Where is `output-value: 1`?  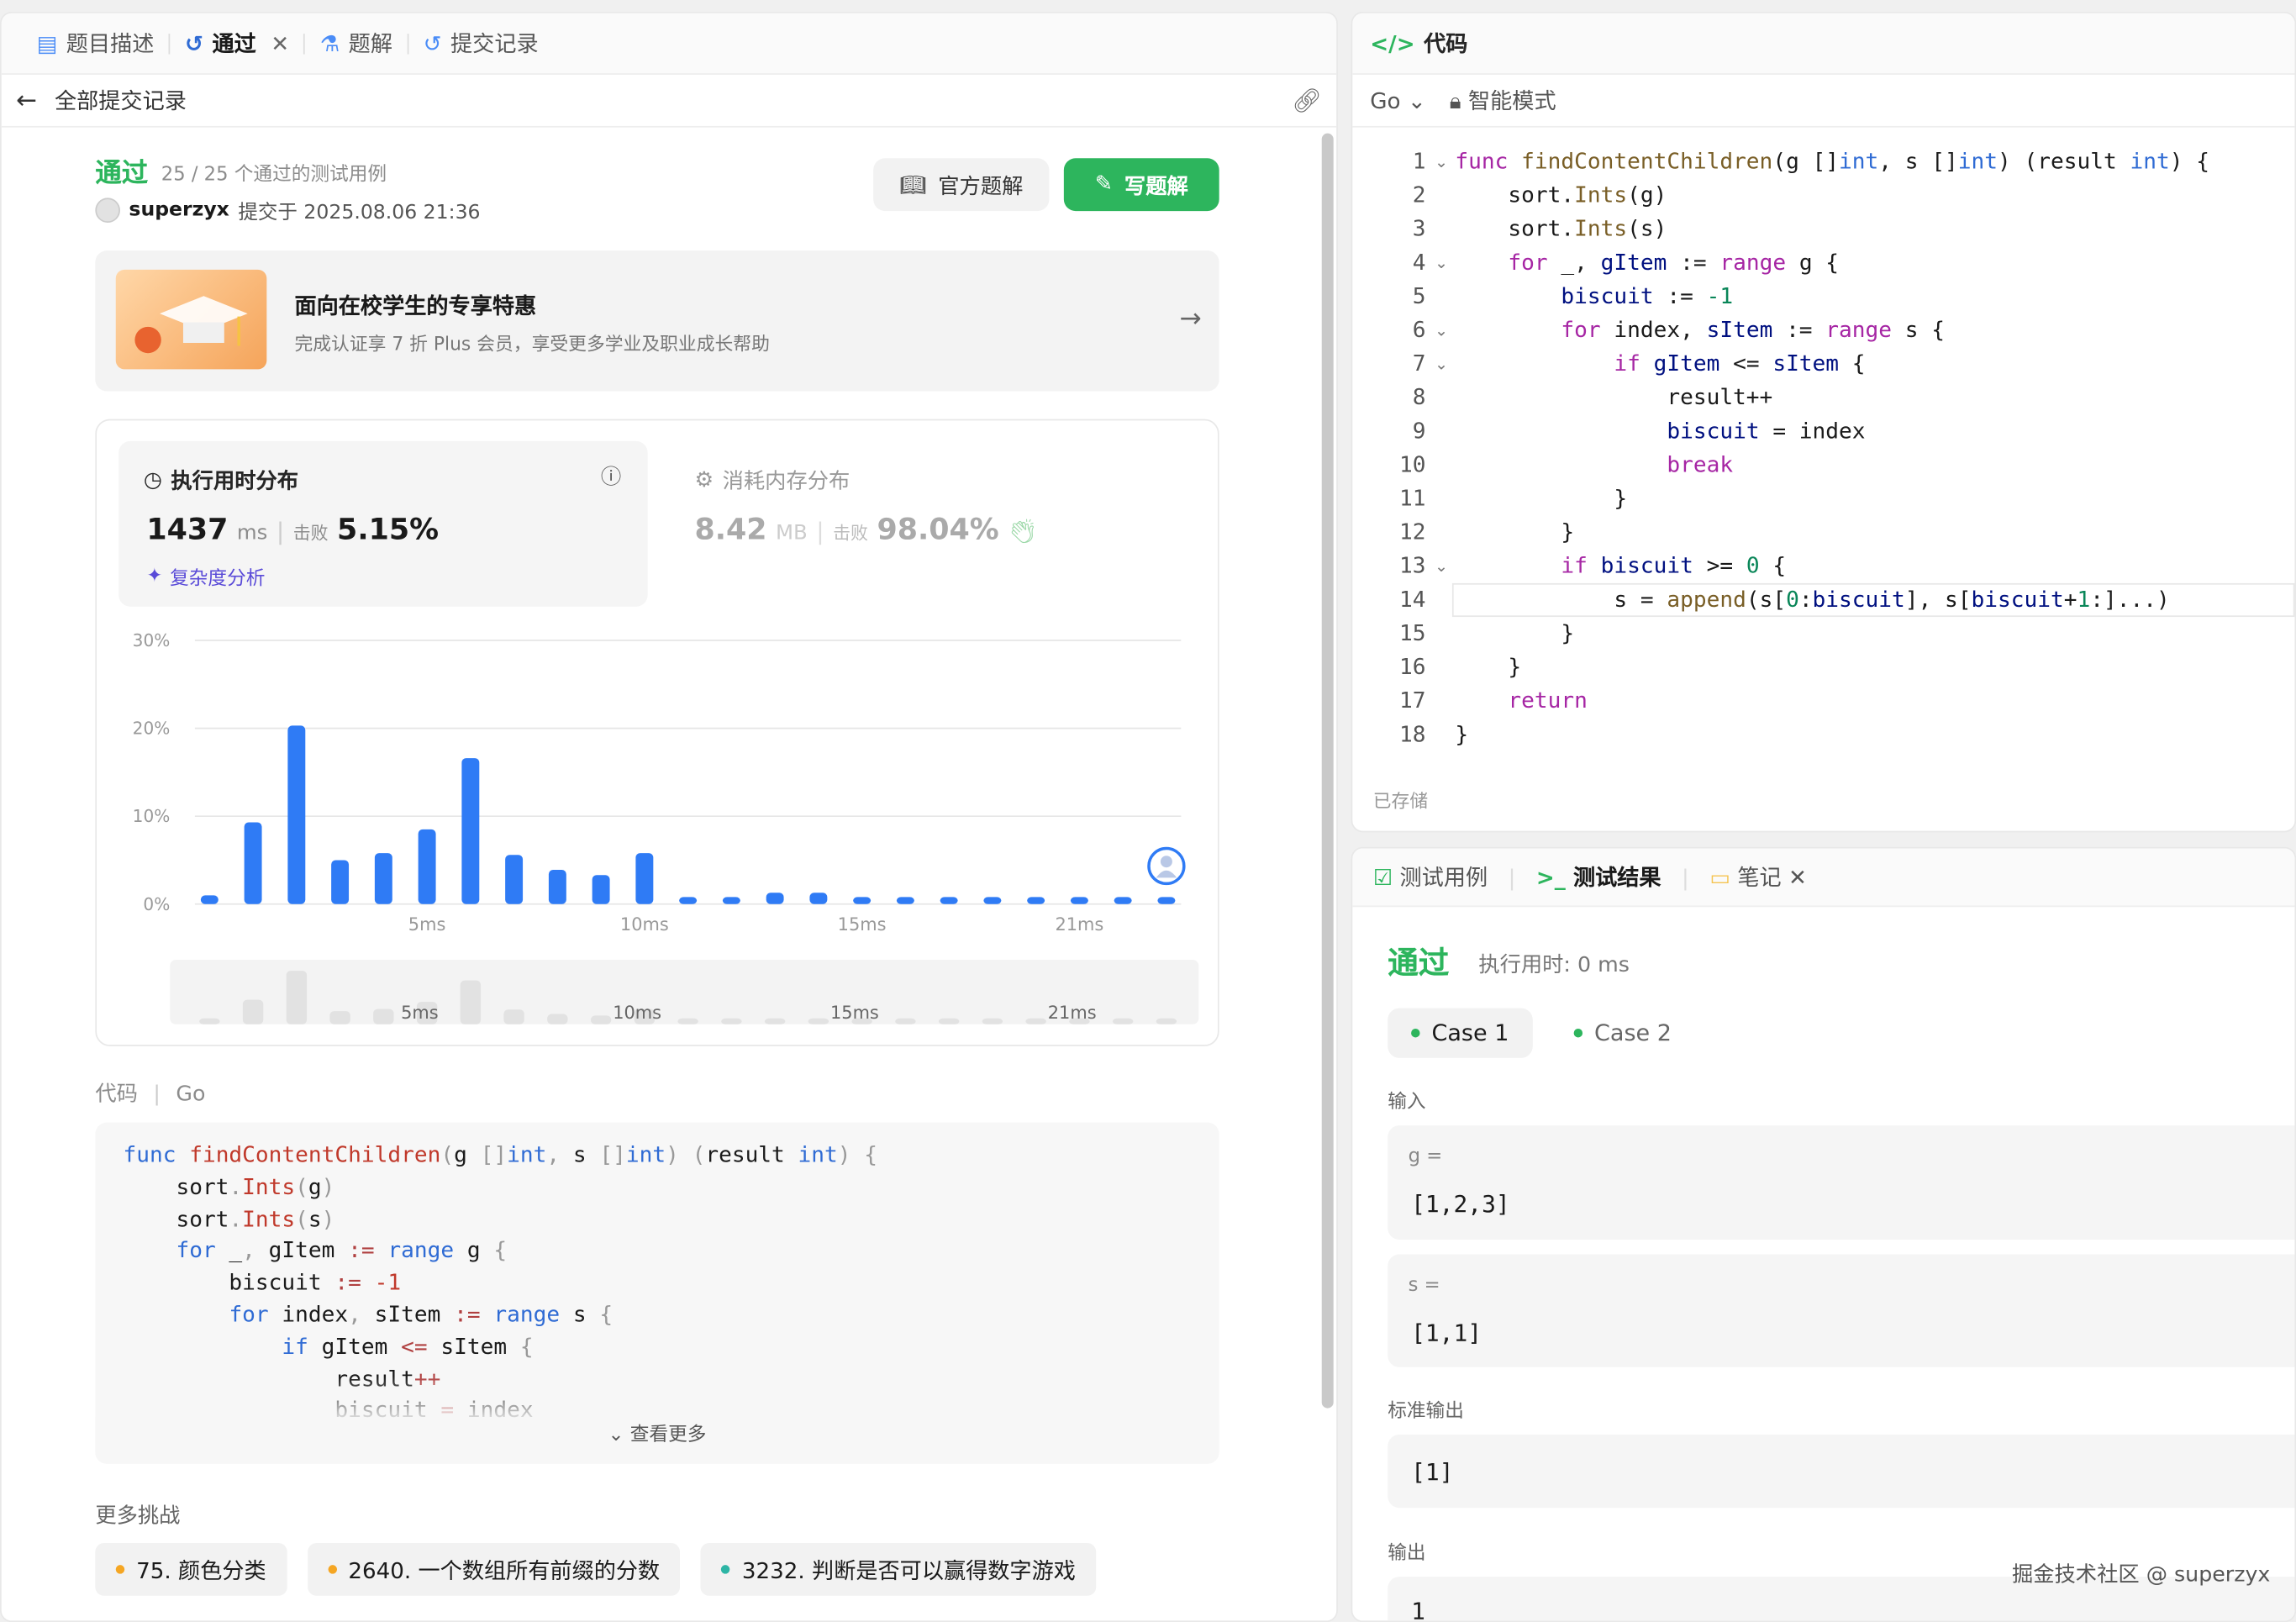
output-value: 1 is located at coordinates (1418, 1609).